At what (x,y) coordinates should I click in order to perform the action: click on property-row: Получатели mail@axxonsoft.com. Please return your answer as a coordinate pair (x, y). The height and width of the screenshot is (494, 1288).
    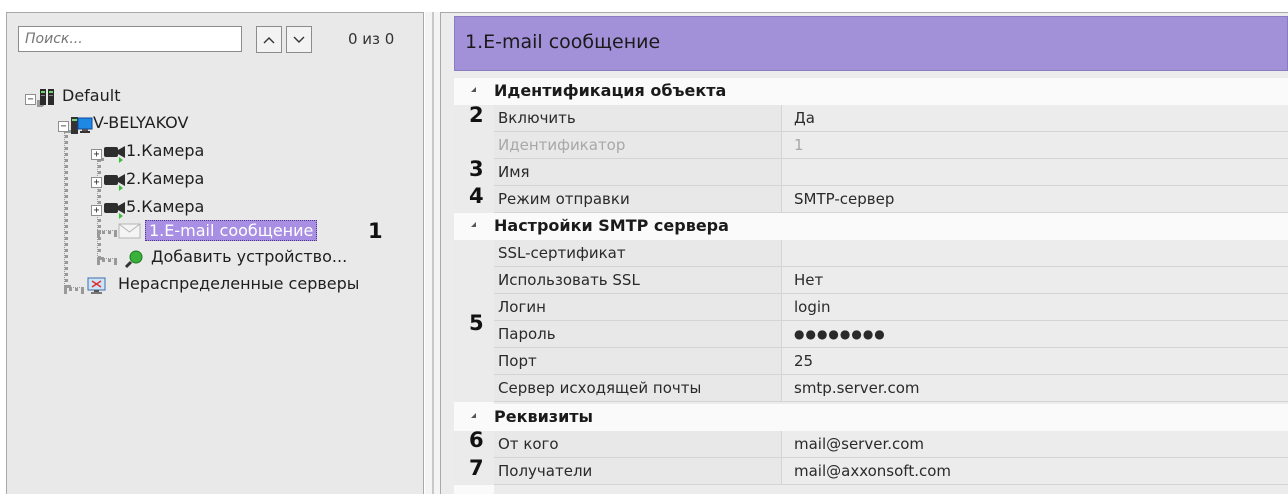
    Looking at the image, I should click on (871, 471).